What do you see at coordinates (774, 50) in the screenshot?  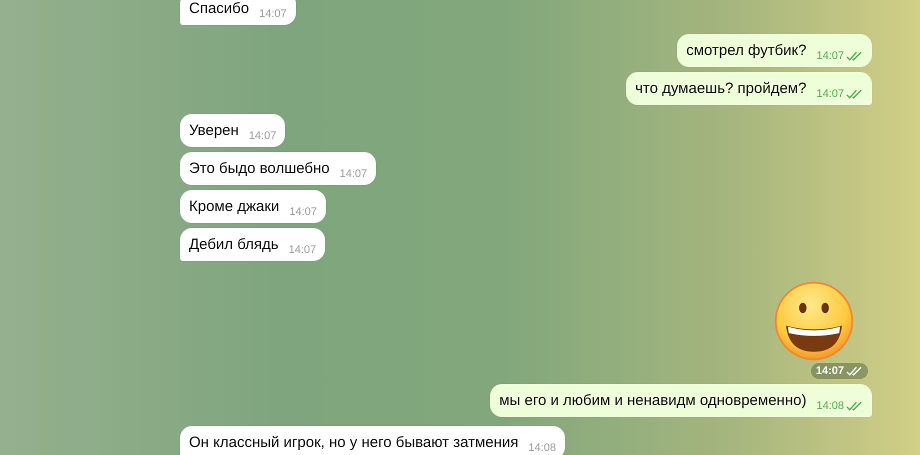 I see `message-bubble: смотрел футбик? 14:07` at bounding box center [774, 50].